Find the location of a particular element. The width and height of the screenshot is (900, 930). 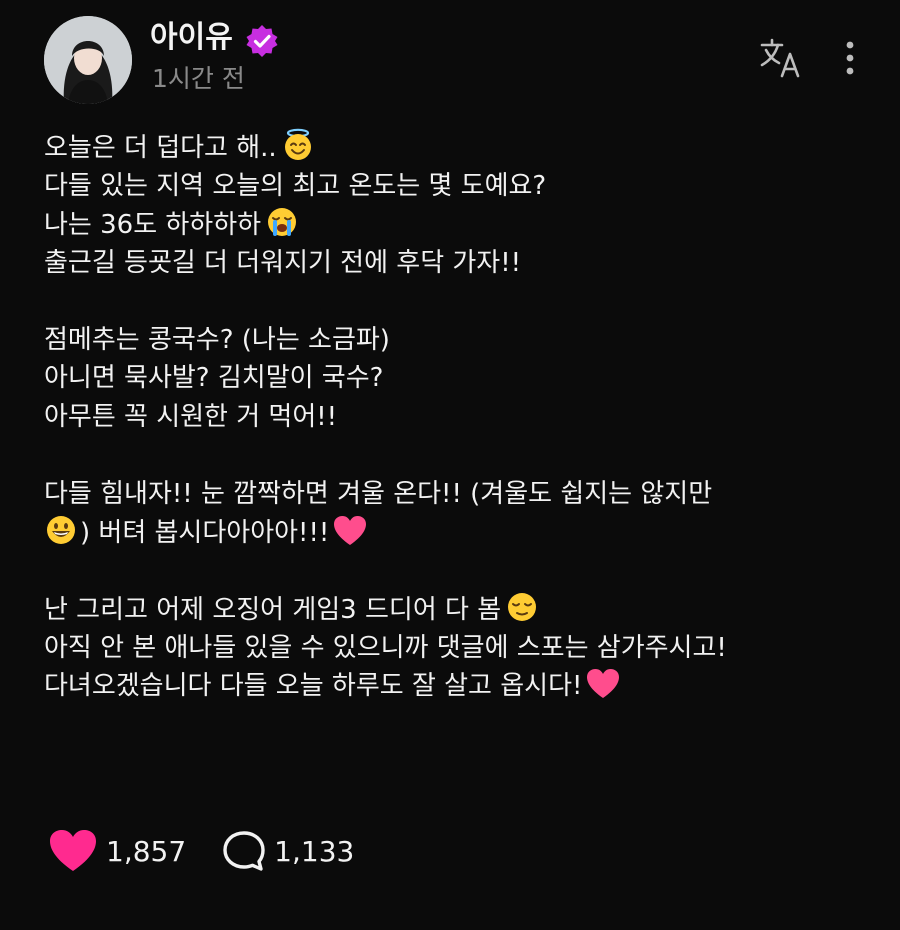

relieved-face-emoji-icon is located at coordinates (522, 607).